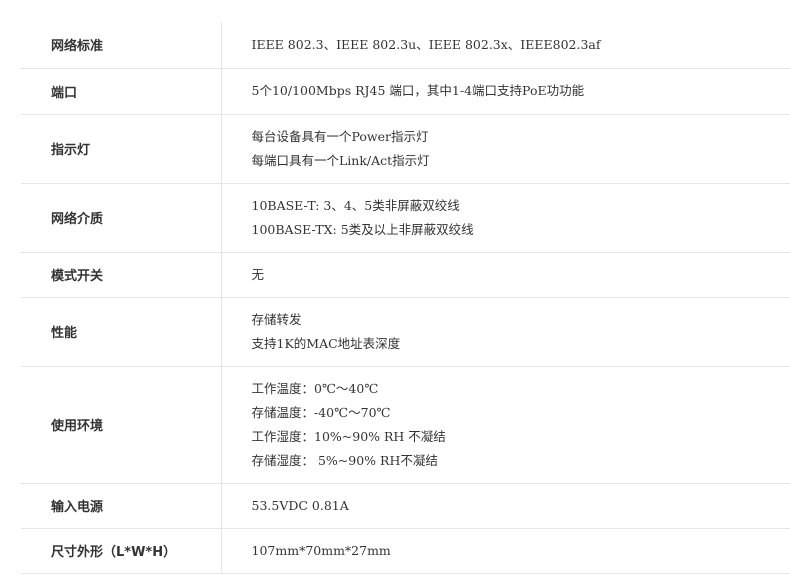 The height and width of the screenshot is (580, 790). I want to click on table-row: 端口 5个10/100Mbps RJ45 端口，其中1-4端口支持PoE功功能, so click(405, 91).